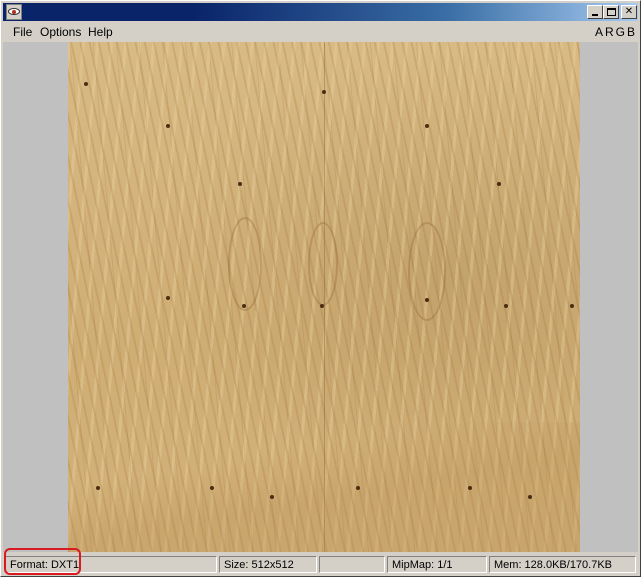  I want to click on status-memory: Mem: 128.0KB/170.7KB, so click(562, 564).